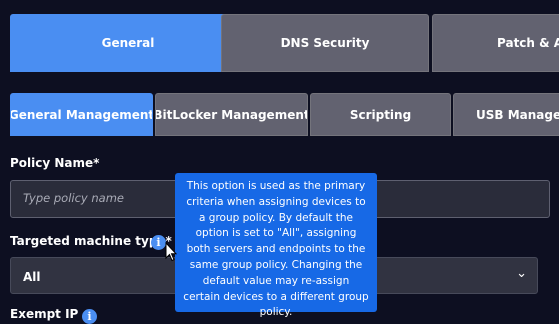  I want to click on tab-dns-security: DNS Security, so click(325, 43).